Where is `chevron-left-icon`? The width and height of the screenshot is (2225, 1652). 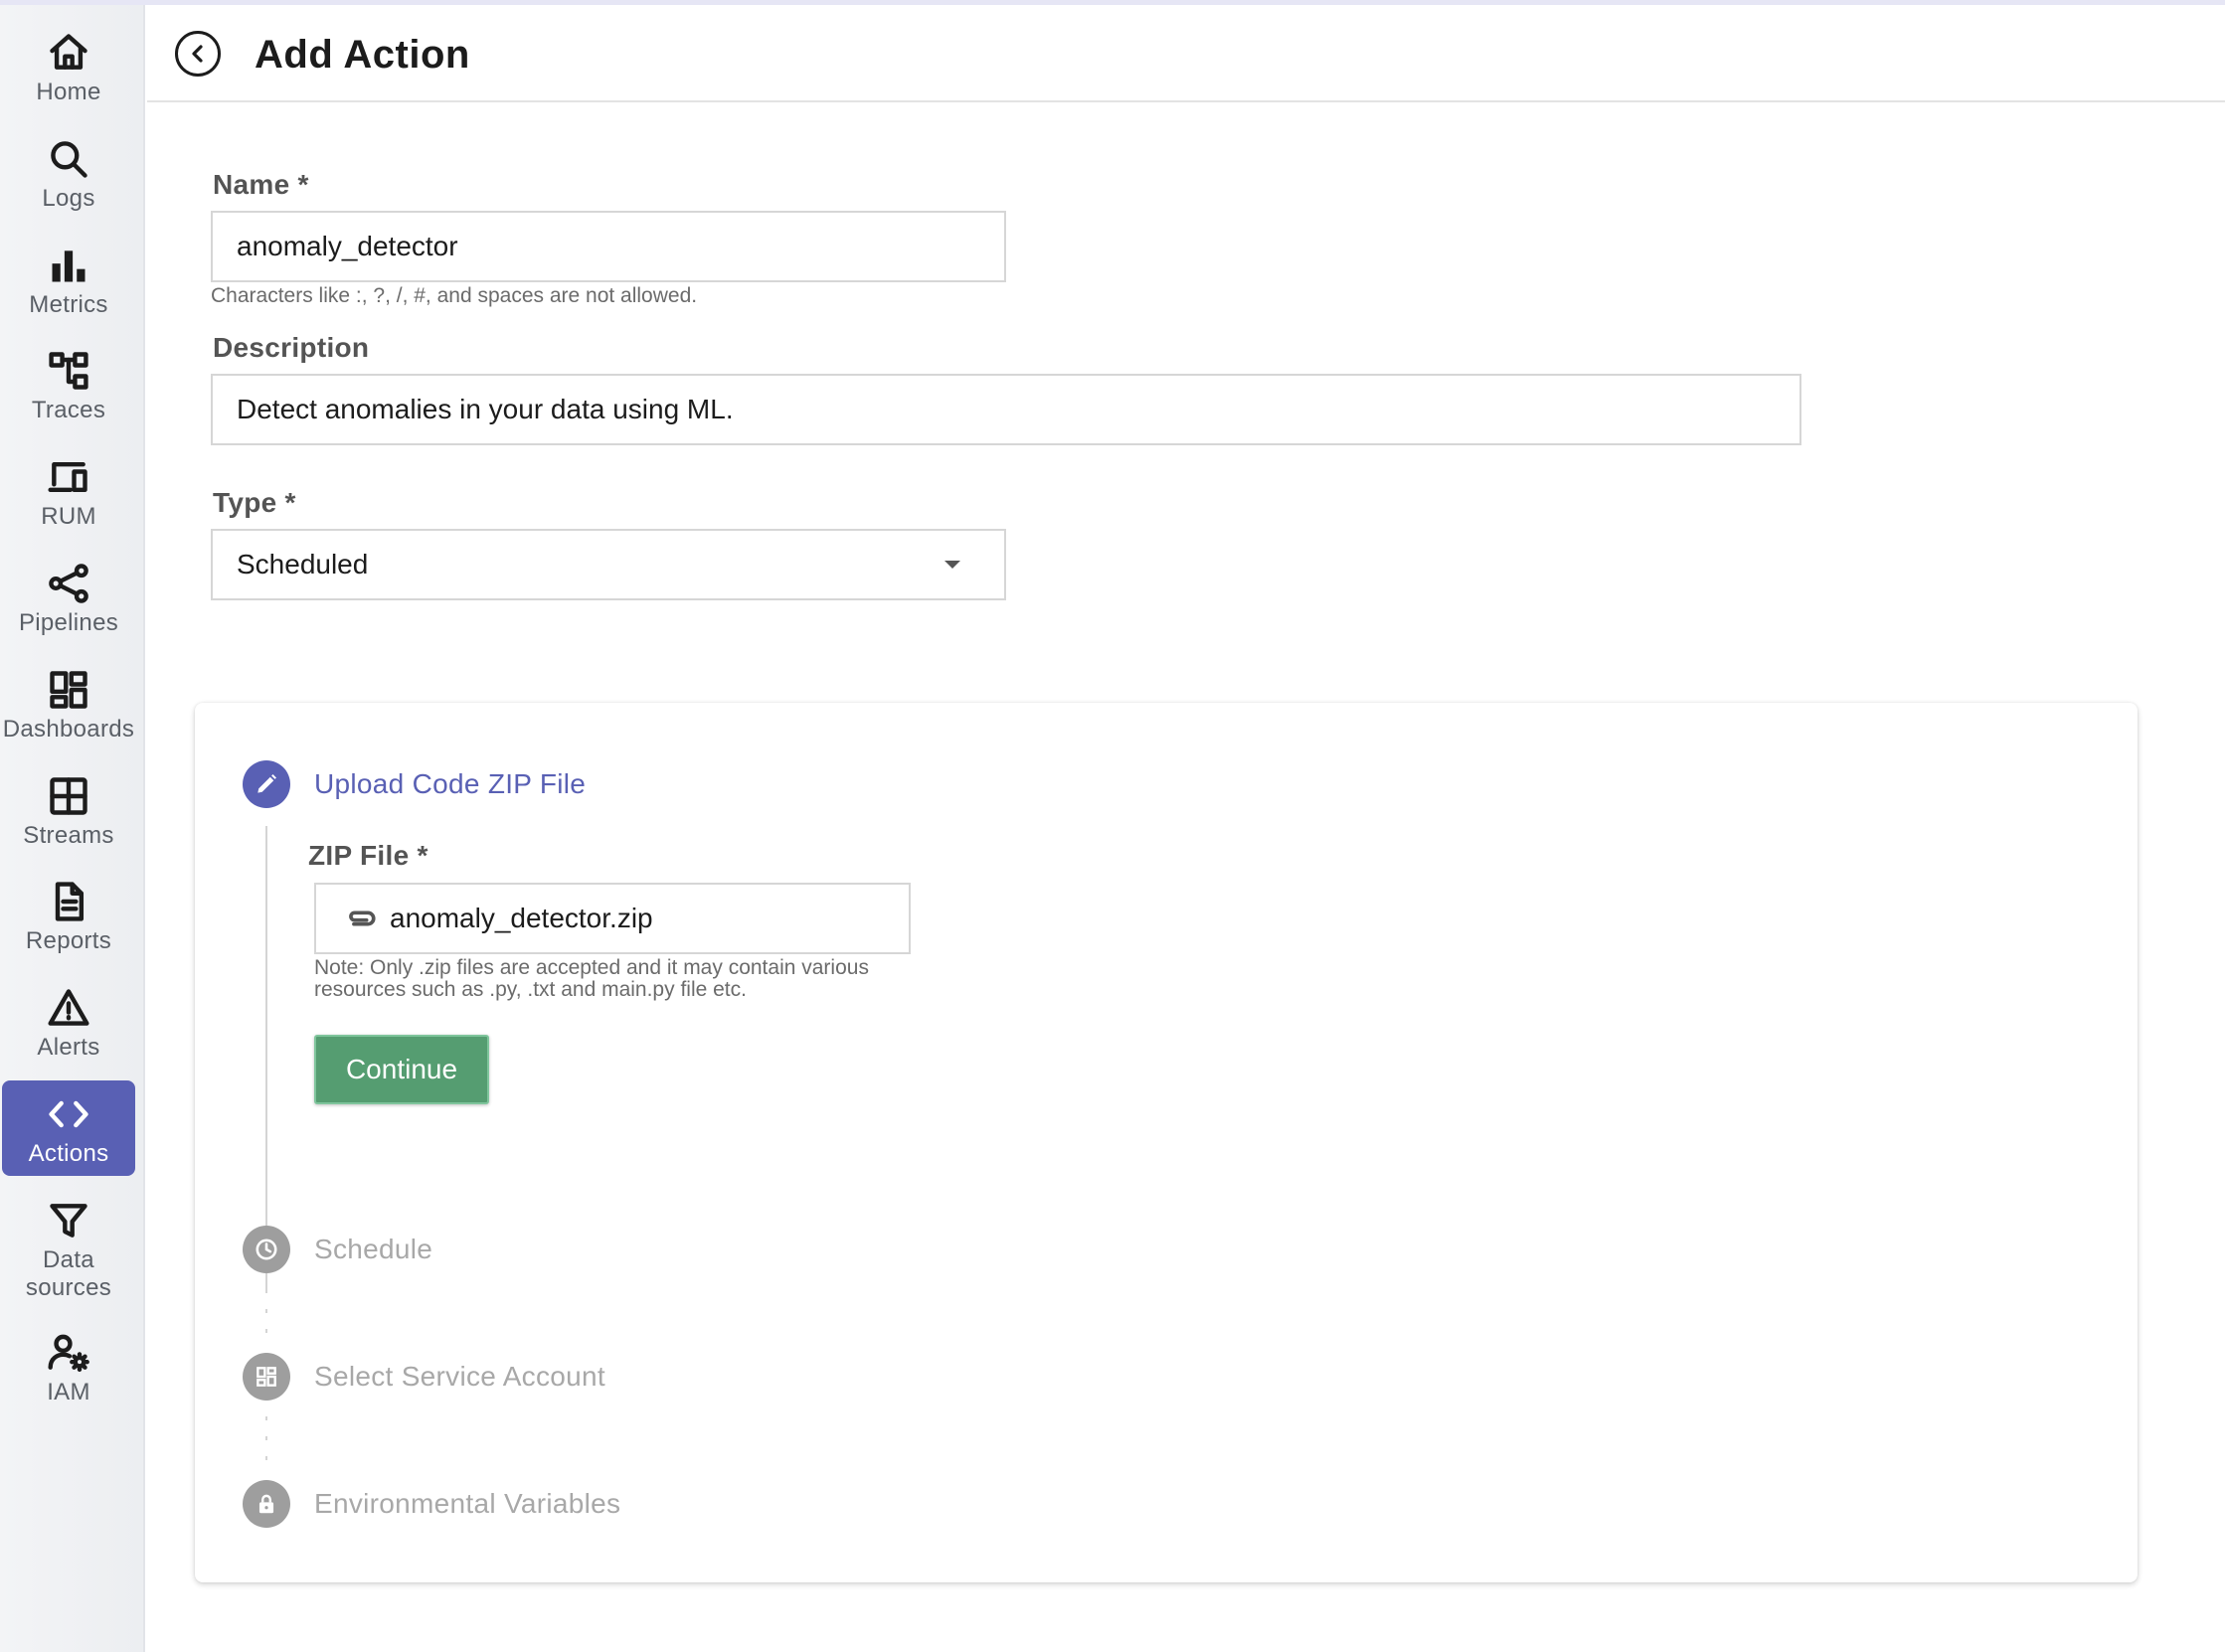
chevron-left-icon is located at coordinates (198, 54).